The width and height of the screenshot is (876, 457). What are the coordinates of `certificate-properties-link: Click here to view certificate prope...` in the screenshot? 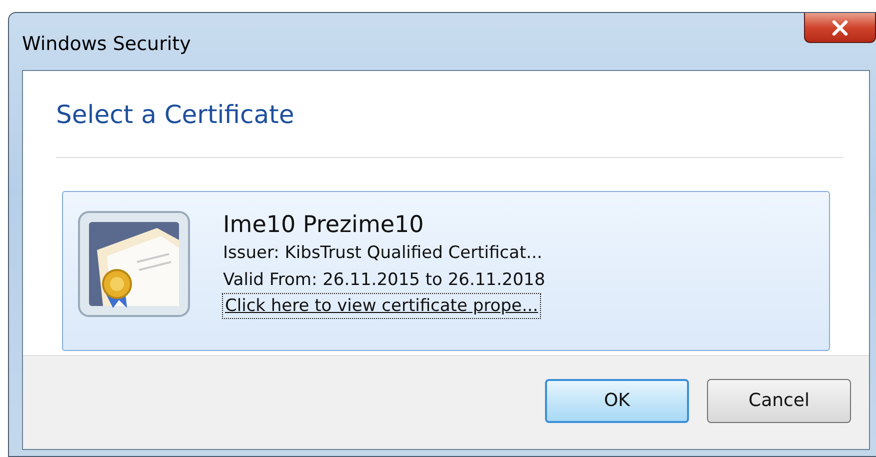 It's located at (381, 306).